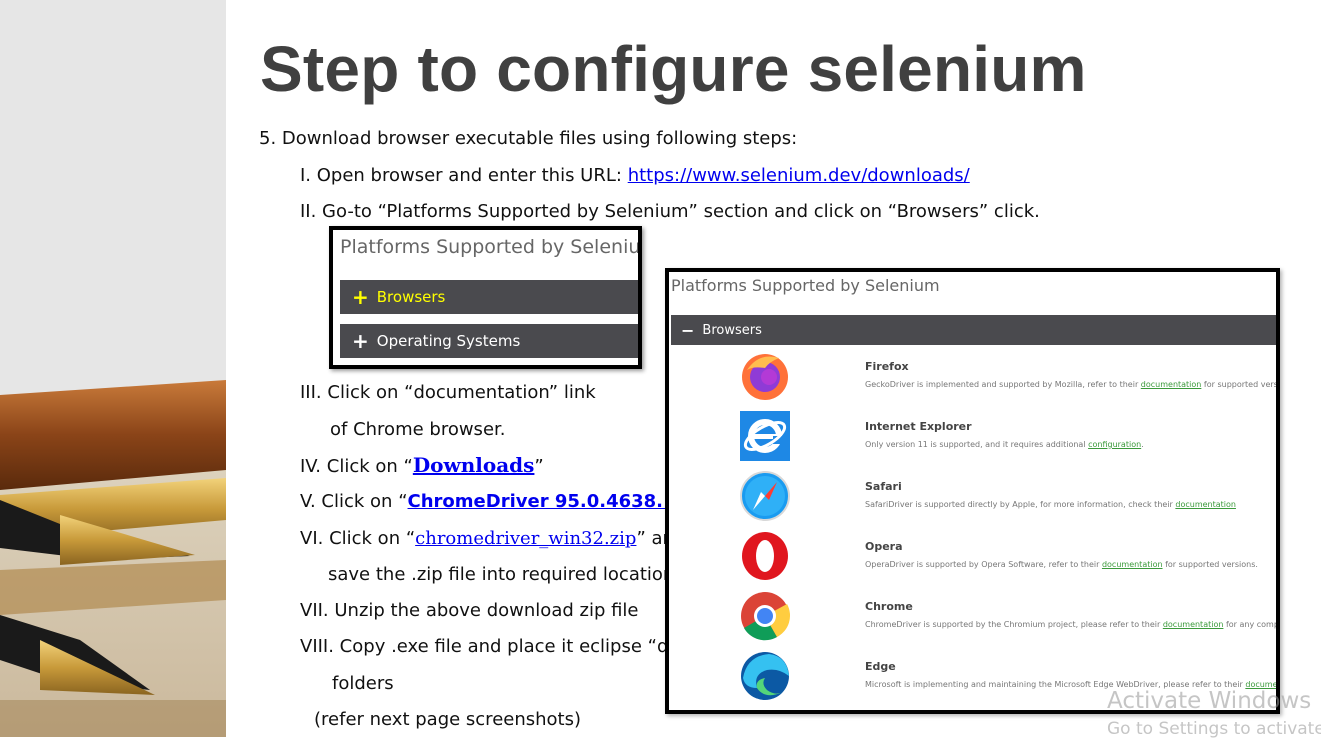 This screenshot has width=1321, height=739. I want to click on activate-windows-watermark: Activate Windows, so click(1209, 701).